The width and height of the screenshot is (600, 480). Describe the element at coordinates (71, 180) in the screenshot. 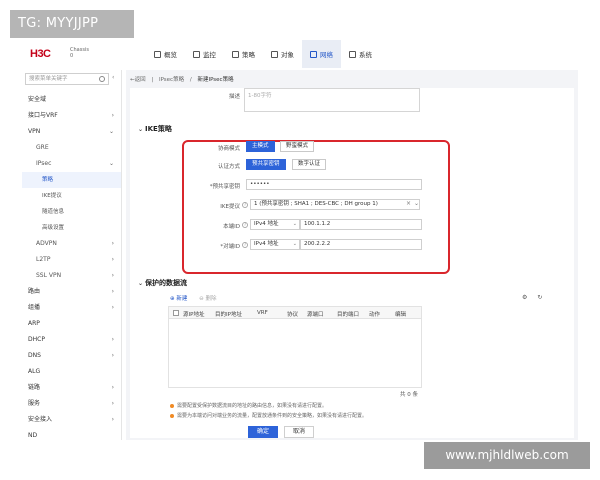

I see `sidebar-item: 策略` at that location.